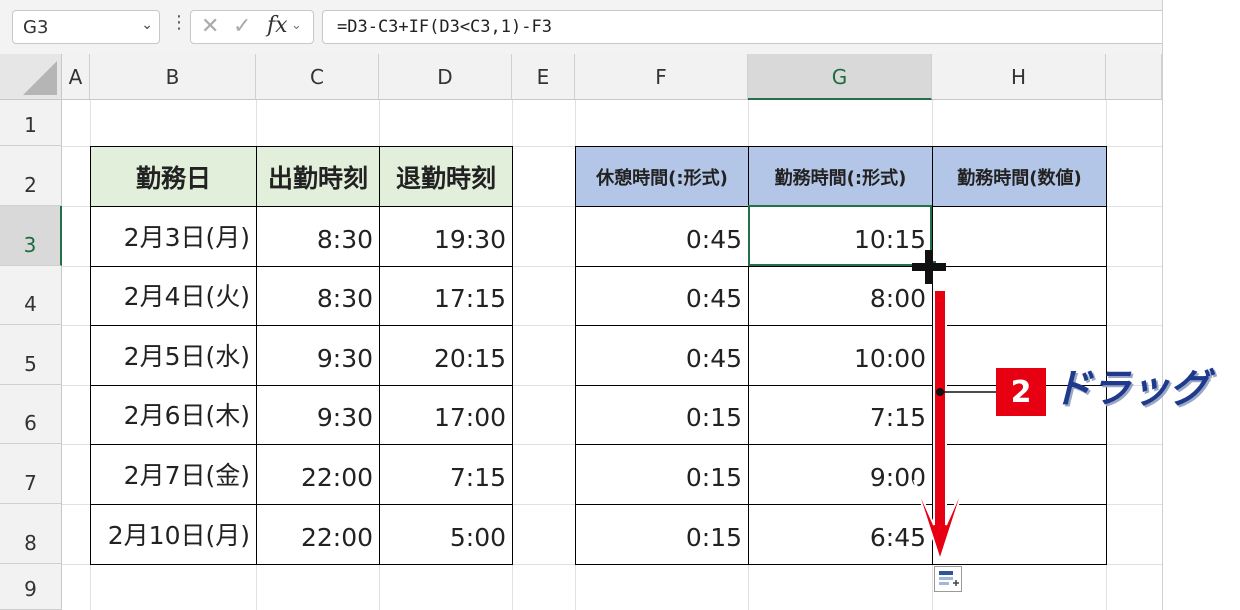 The height and width of the screenshot is (610, 1240). What do you see at coordinates (446, 176) in the screenshot?
I see `header-cell-d2: 退勤時刻` at bounding box center [446, 176].